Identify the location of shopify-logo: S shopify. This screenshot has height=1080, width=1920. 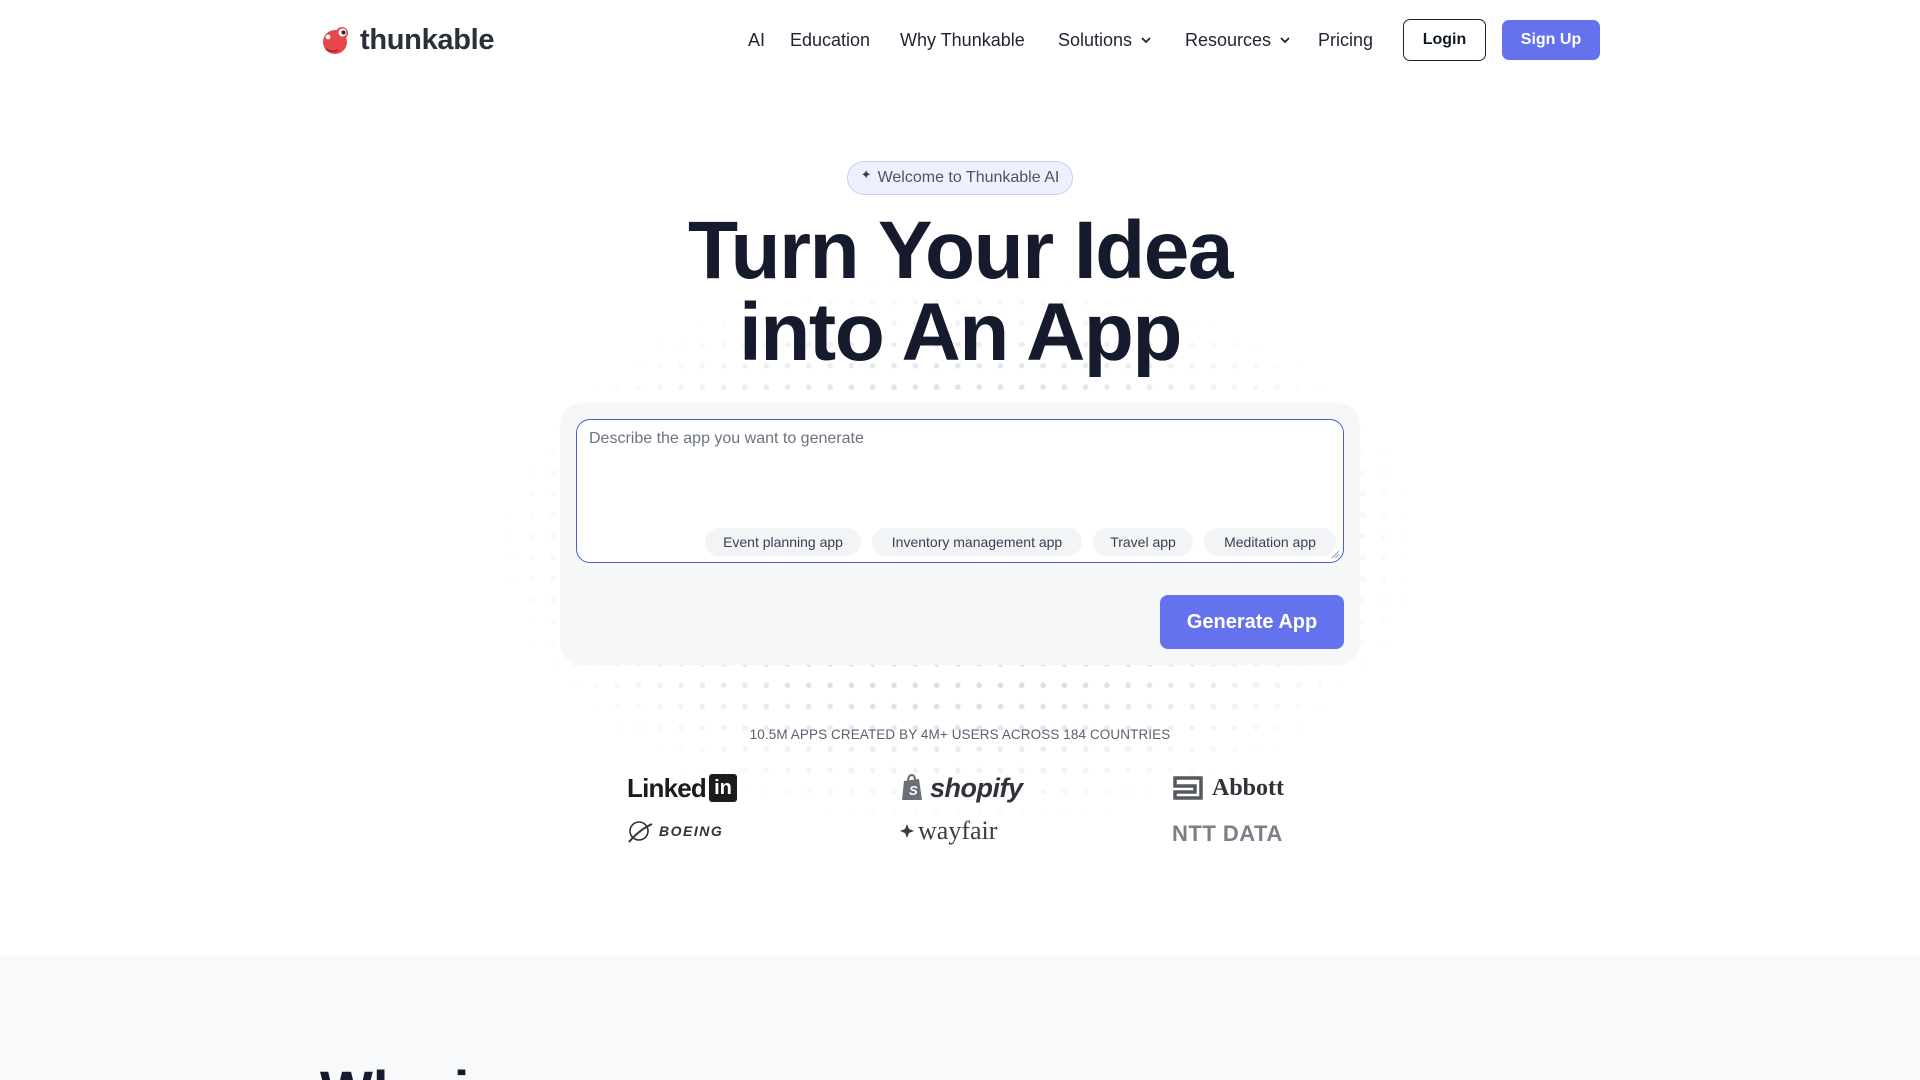
(961, 788).